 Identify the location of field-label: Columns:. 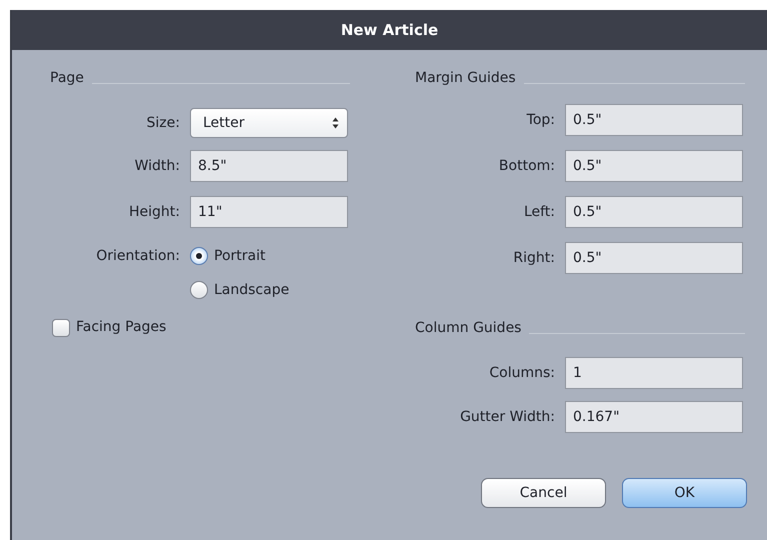
(521, 373).